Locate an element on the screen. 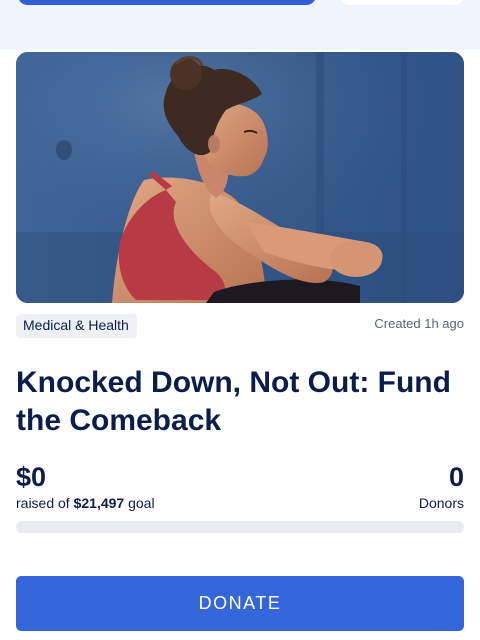 Image resolution: width=480 pixels, height=640 pixels. campaign-meta-row: Medical & Health Created 1h ago is located at coordinates (240, 326).